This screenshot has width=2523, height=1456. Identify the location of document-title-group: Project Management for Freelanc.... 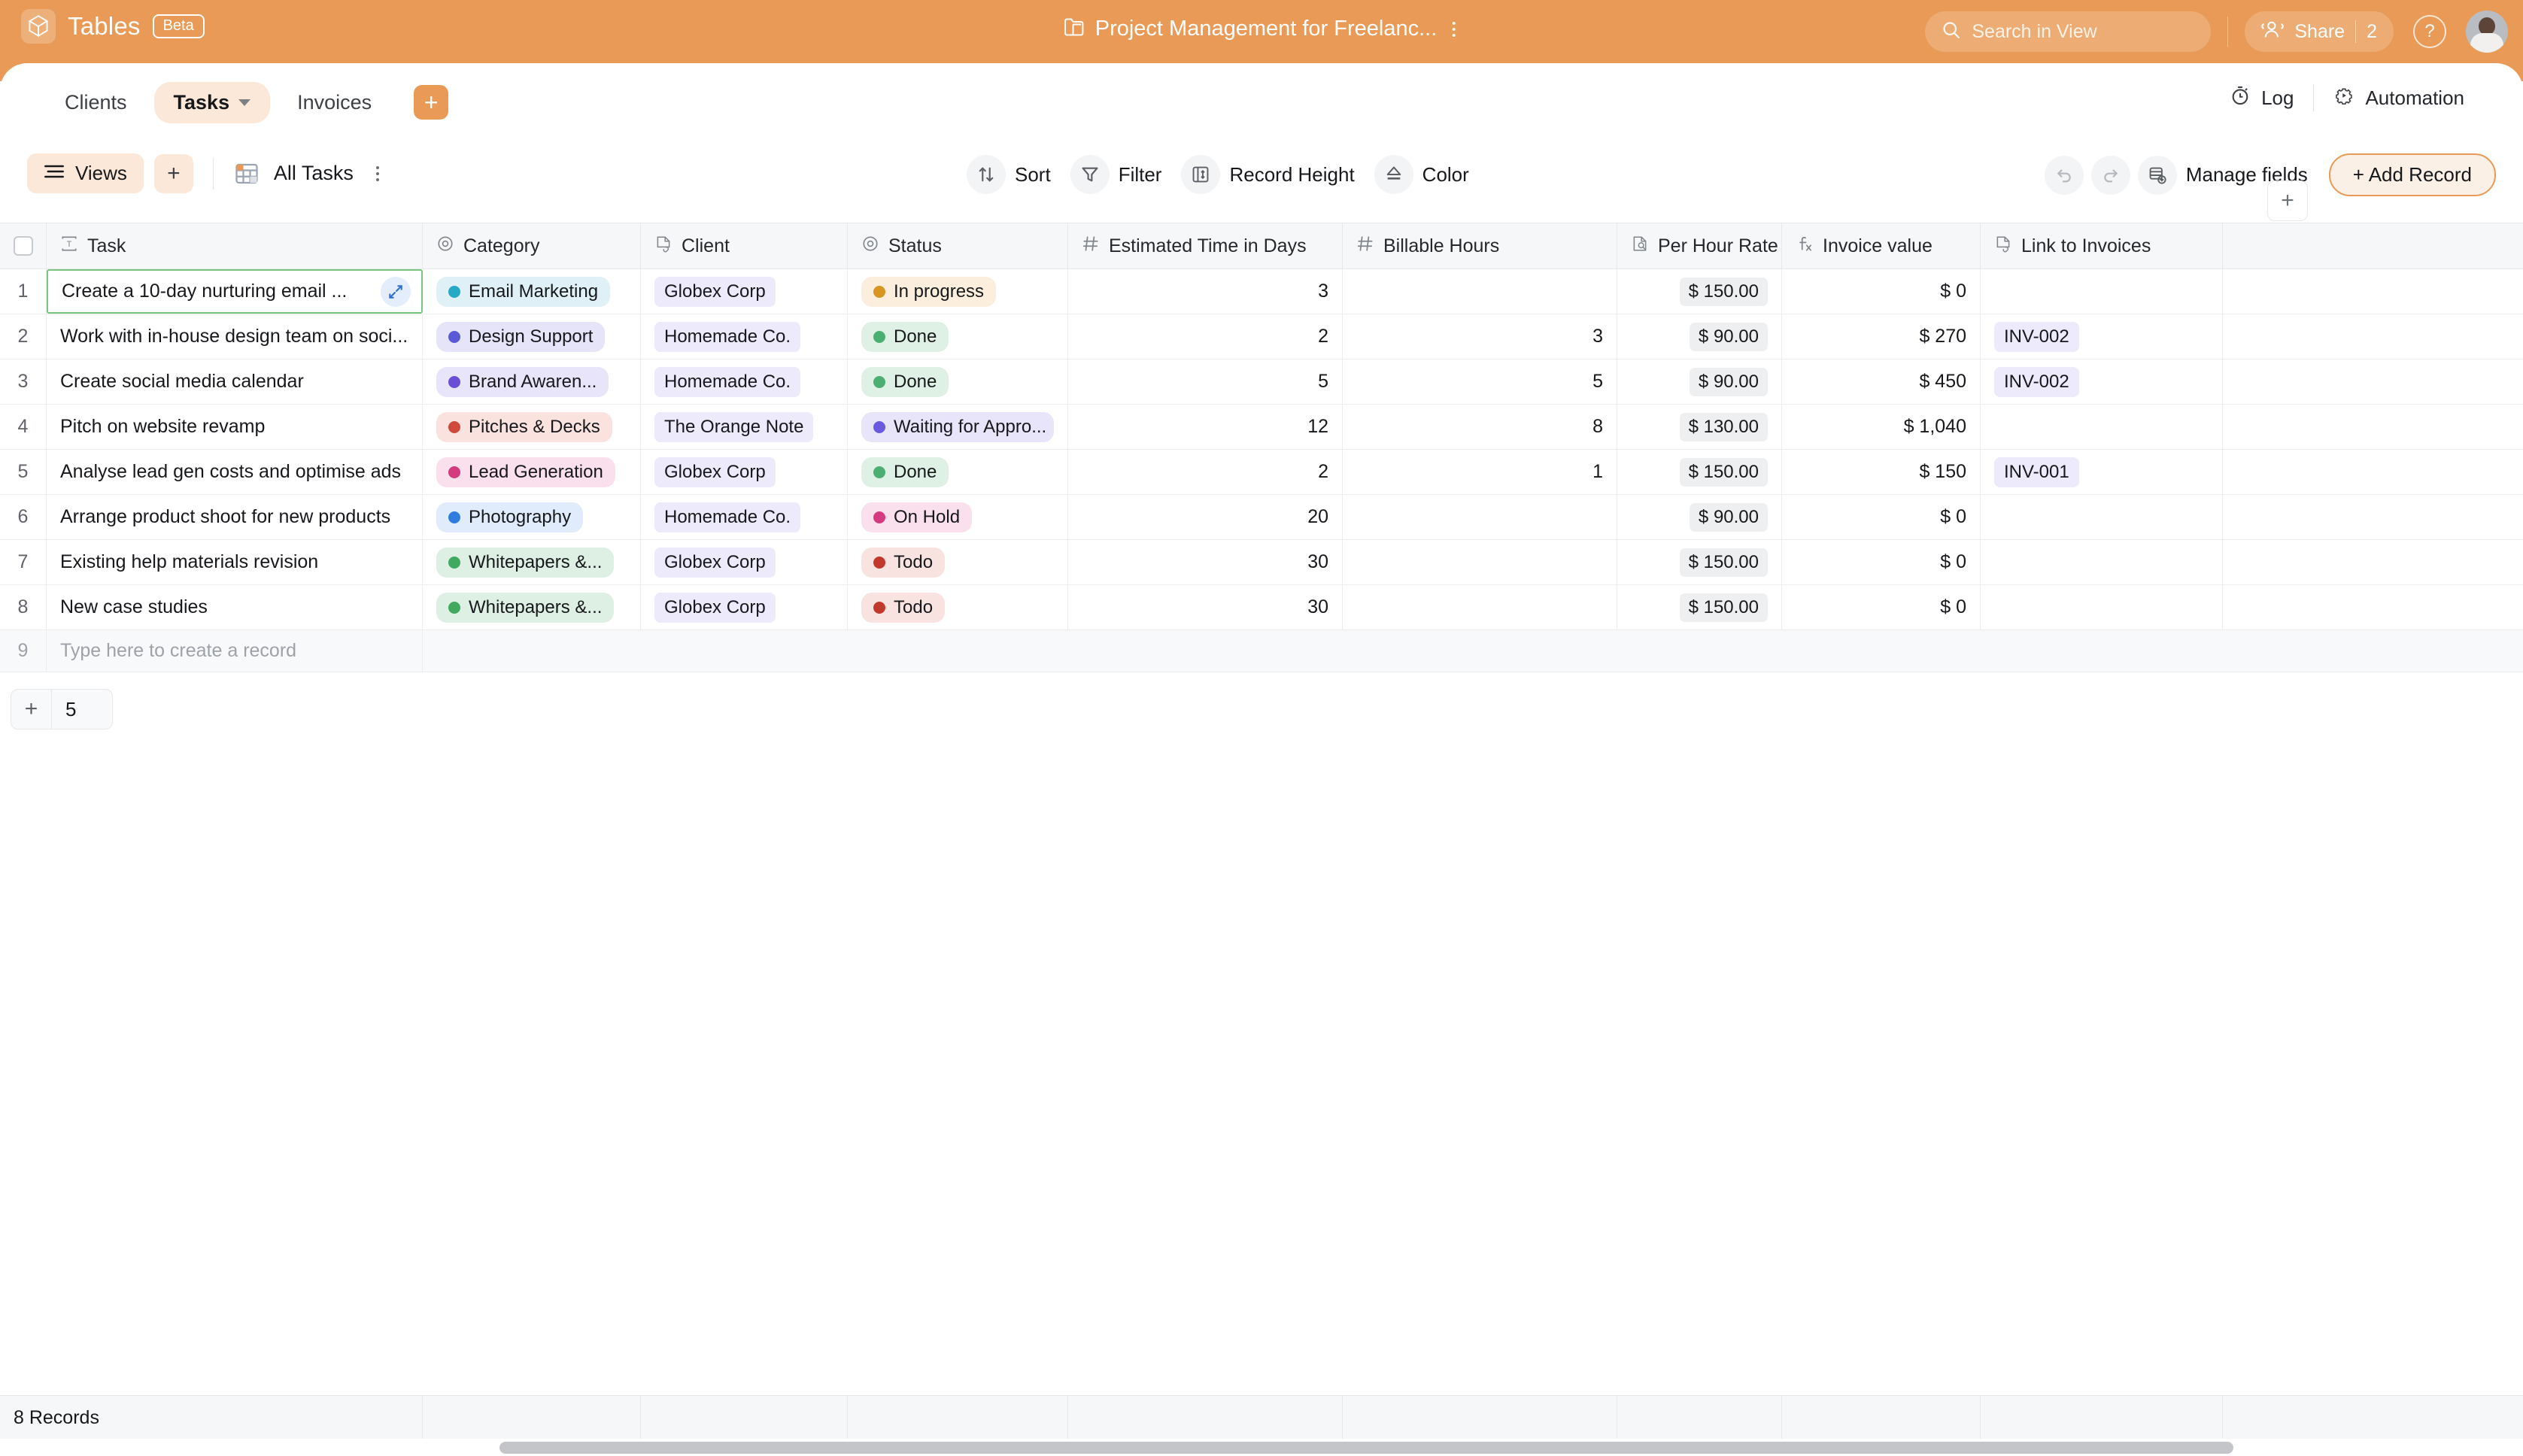
(1262, 29).